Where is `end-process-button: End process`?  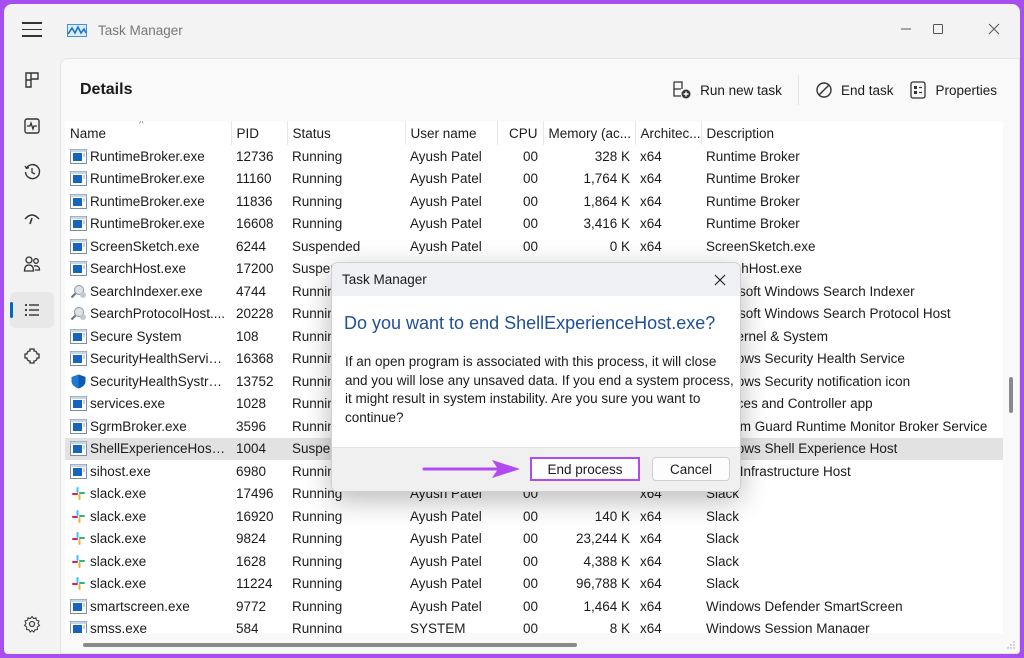 end-process-button: End process is located at coordinates (585, 469).